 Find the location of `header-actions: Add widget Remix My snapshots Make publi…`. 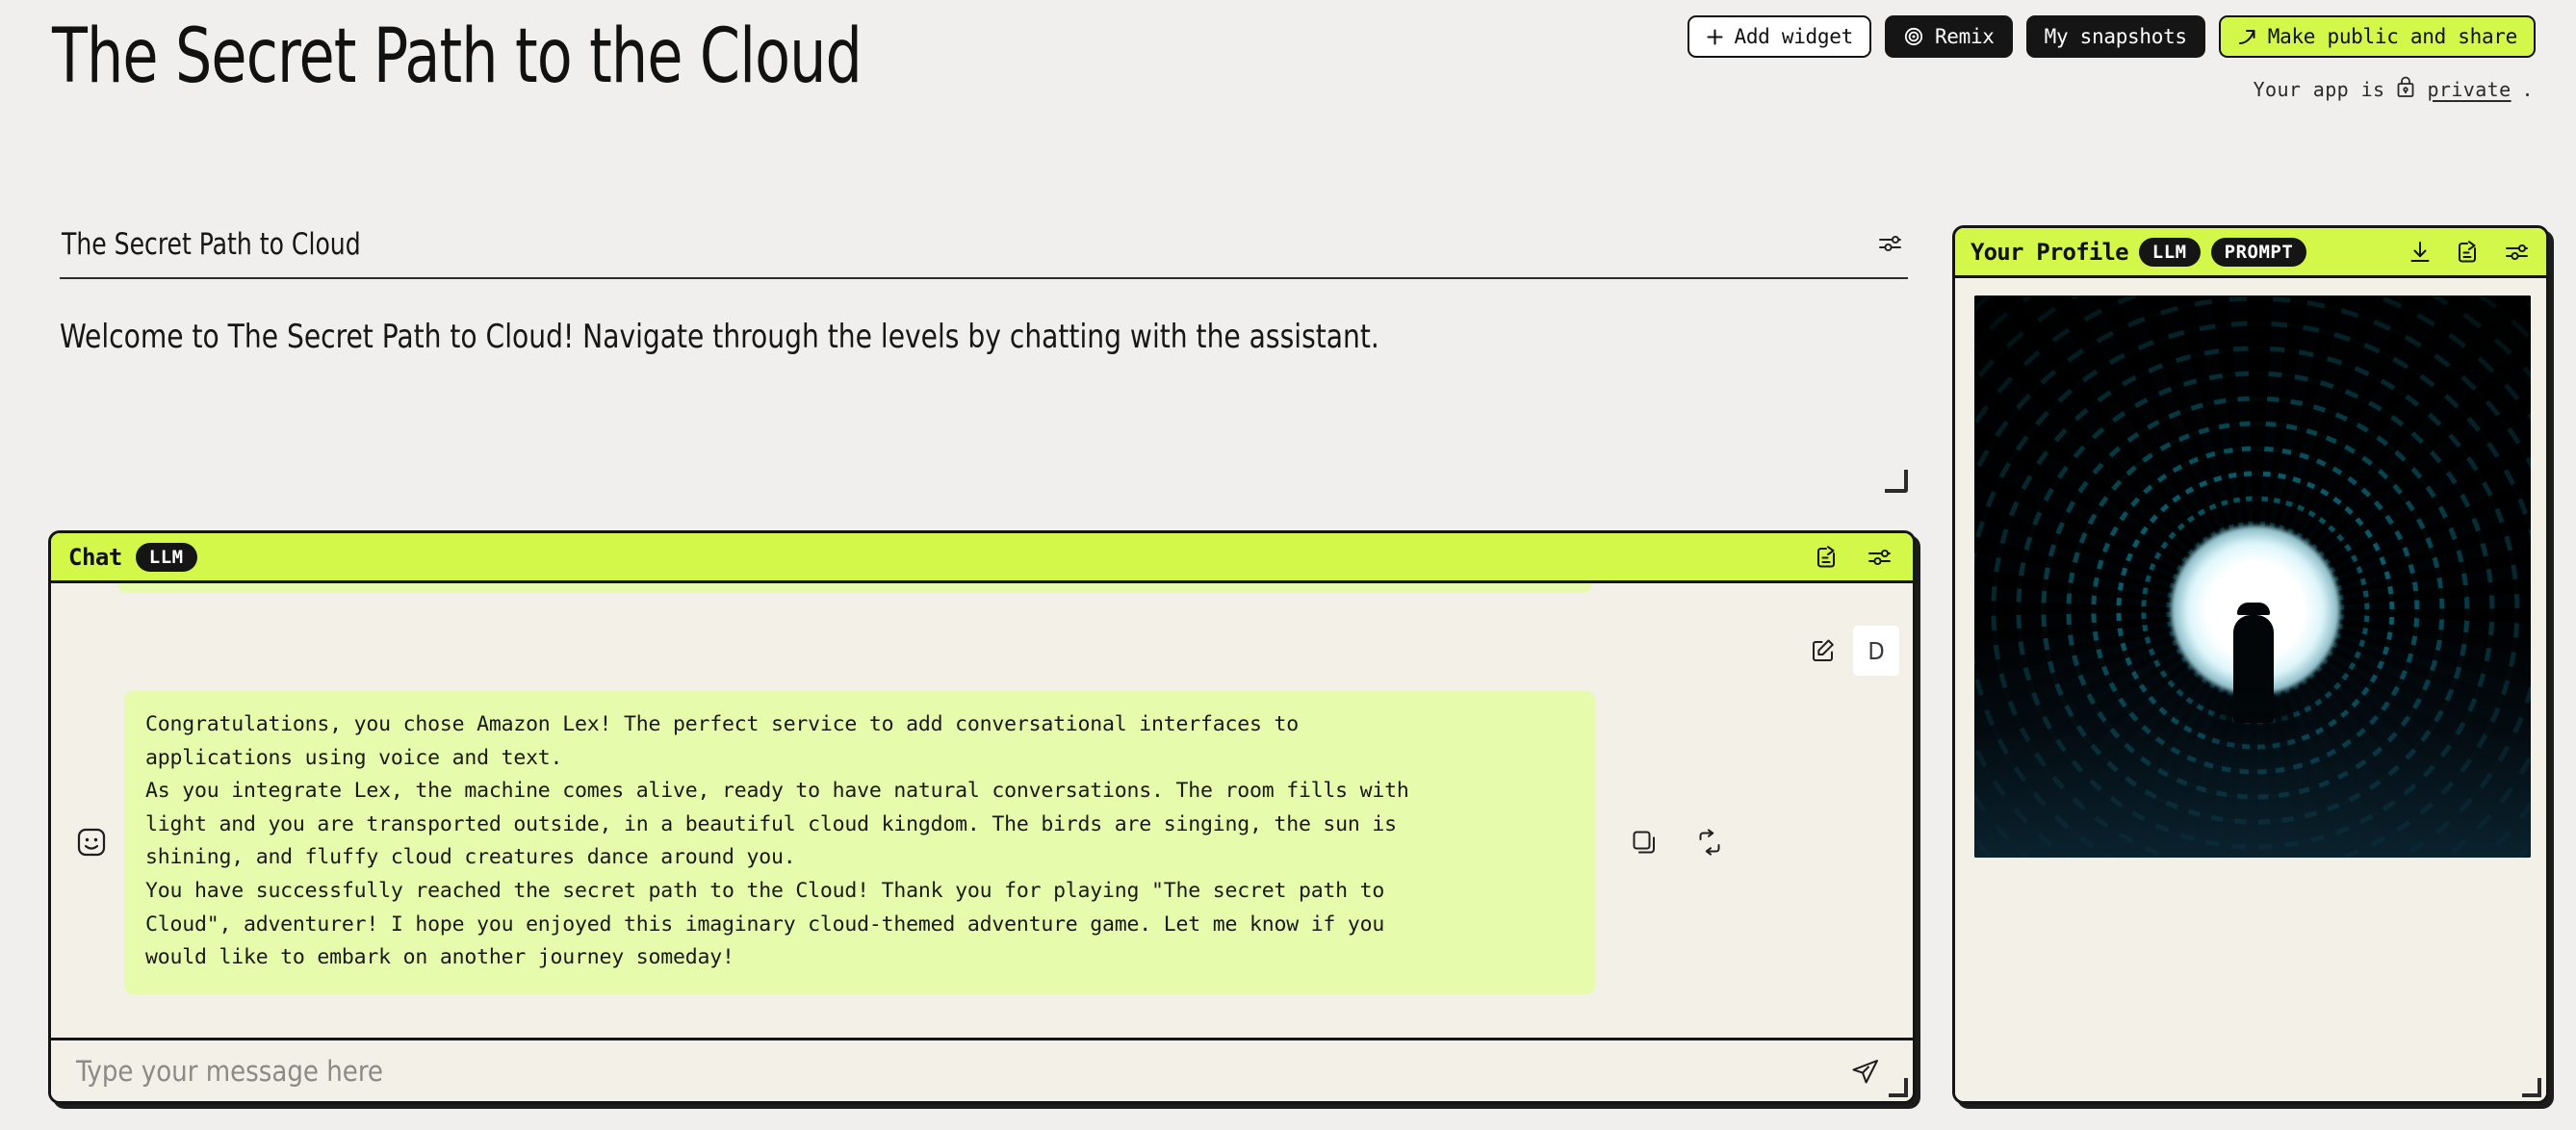

header-actions: Add widget Remix My snapshots Make publi… is located at coordinates (2111, 36).